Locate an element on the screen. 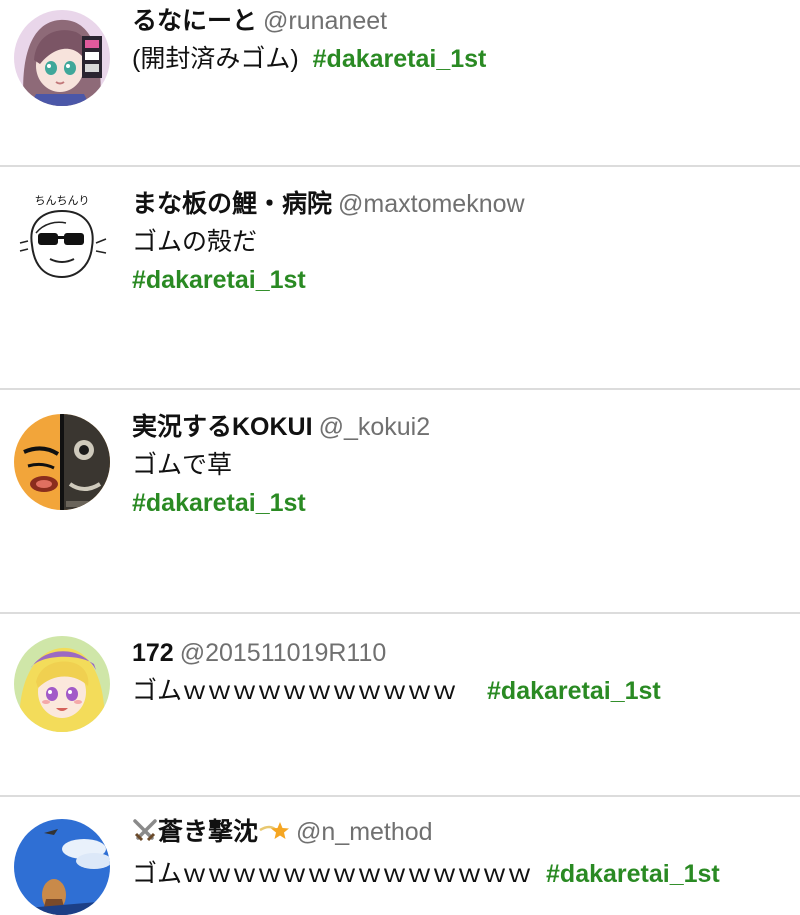 The height and width of the screenshot is (915, 800). avatar-image-anime-girl is located at coordinates (62, 58).